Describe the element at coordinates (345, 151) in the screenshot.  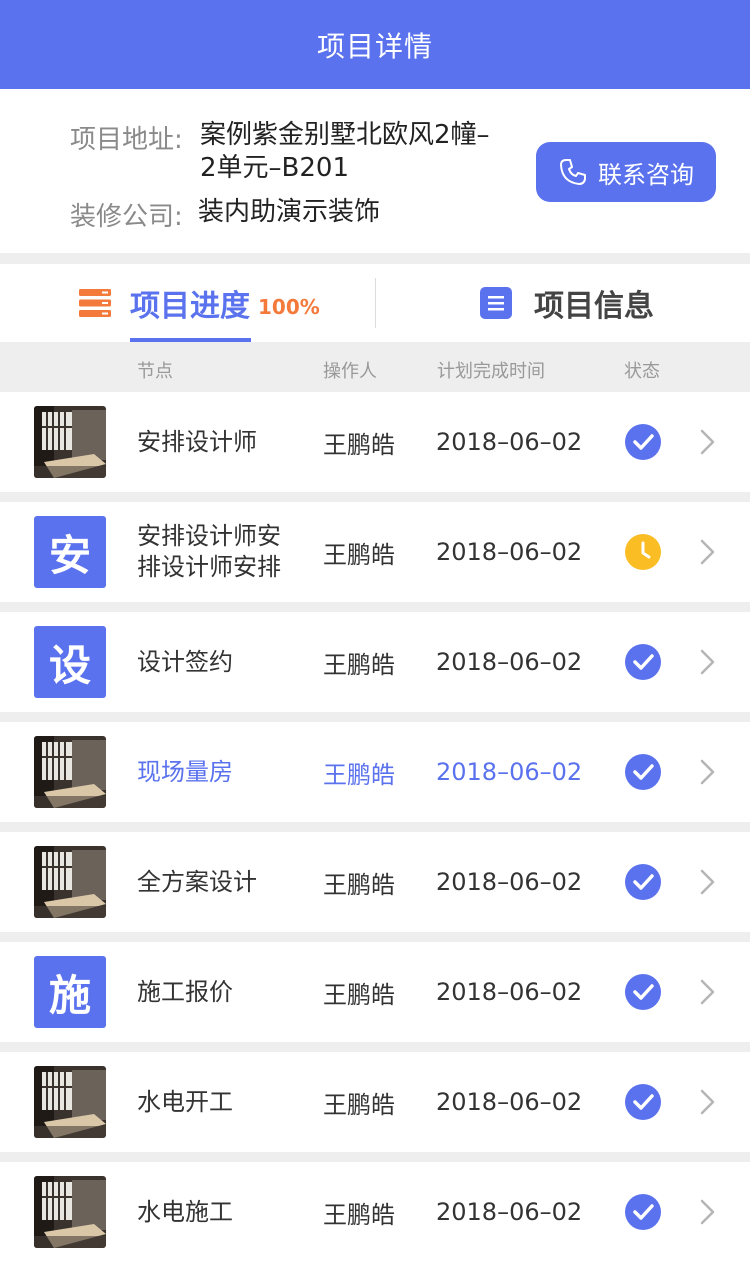
I see `address-value: 案例紫金别墅北欧风2幢–2单元–B201` at that location.